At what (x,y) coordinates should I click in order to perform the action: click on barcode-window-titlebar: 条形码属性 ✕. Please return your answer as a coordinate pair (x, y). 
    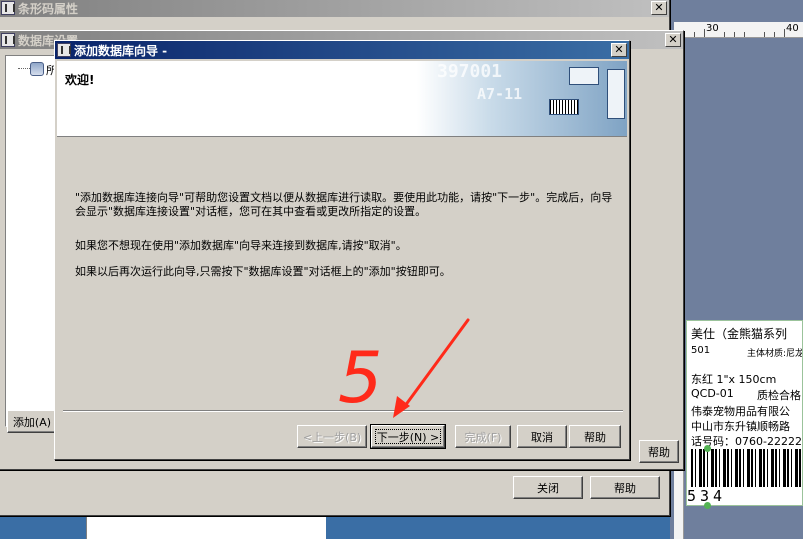
    Looking at the image, I should click on (334, 8).